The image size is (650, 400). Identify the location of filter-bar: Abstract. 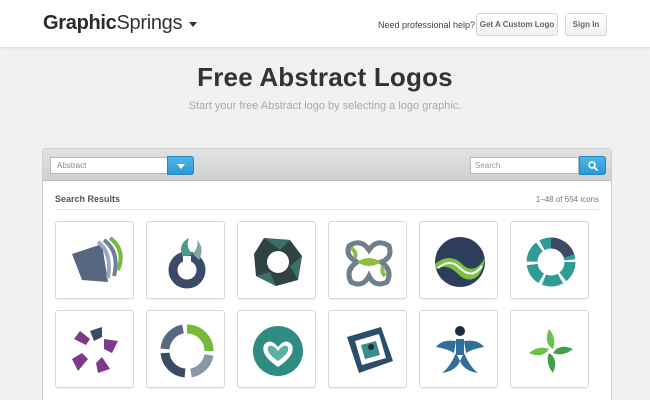
(327, 165).